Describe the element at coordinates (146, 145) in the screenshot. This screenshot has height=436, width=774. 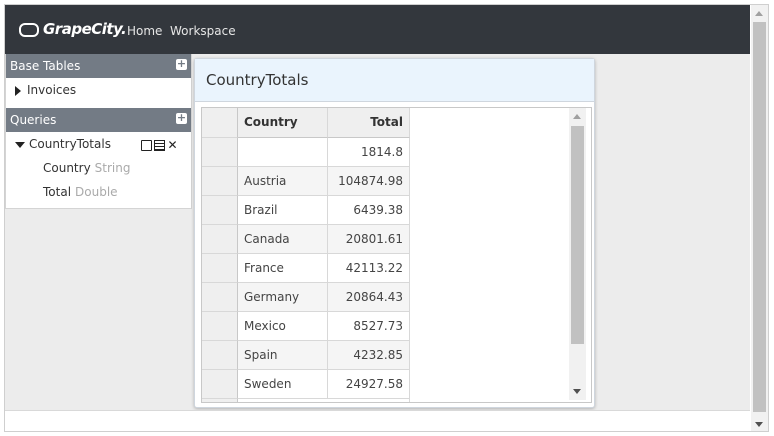
I see `edit-icon` at that location.